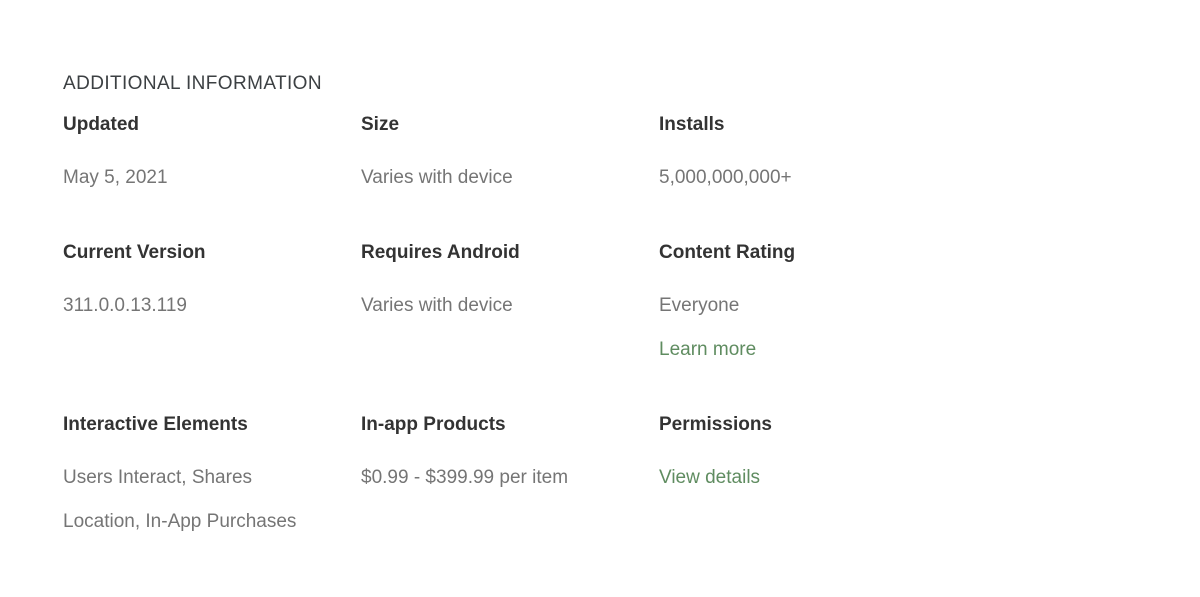 The image size is (1200, 597). I want to click on info-label-requires-android: Requires Android, so click(440, 252).